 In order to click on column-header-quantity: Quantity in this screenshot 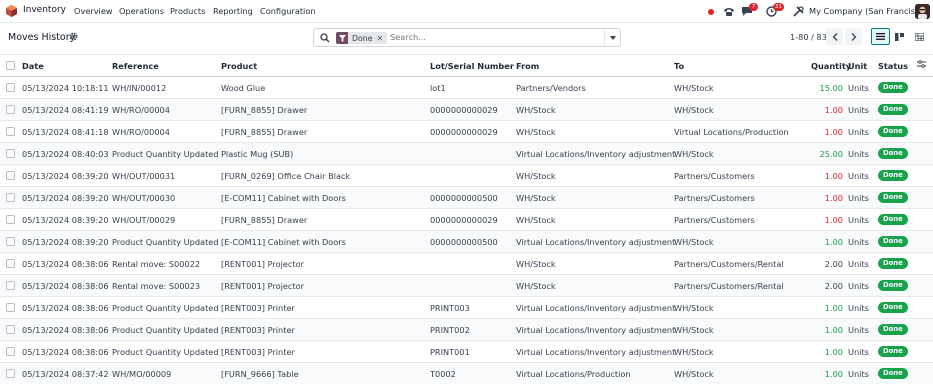, I will do `click(831, 66)`.